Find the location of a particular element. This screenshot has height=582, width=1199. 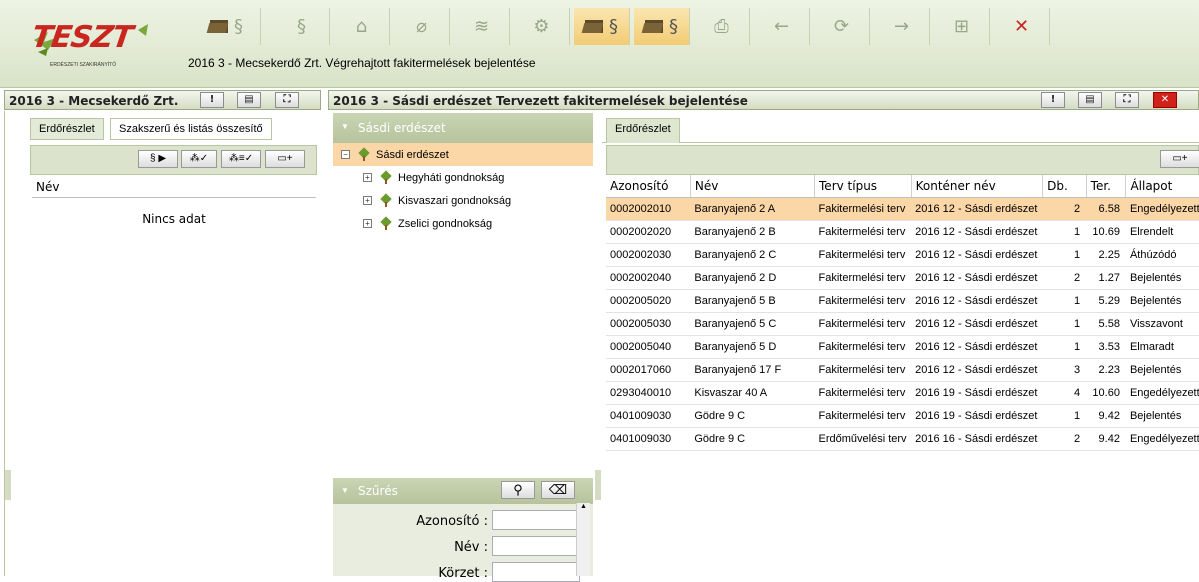

middle-splitter is located at coordinates (598, 485).